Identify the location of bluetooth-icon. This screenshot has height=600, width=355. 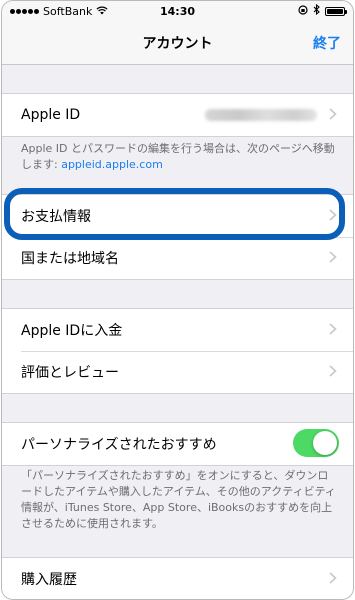
(316, 10).